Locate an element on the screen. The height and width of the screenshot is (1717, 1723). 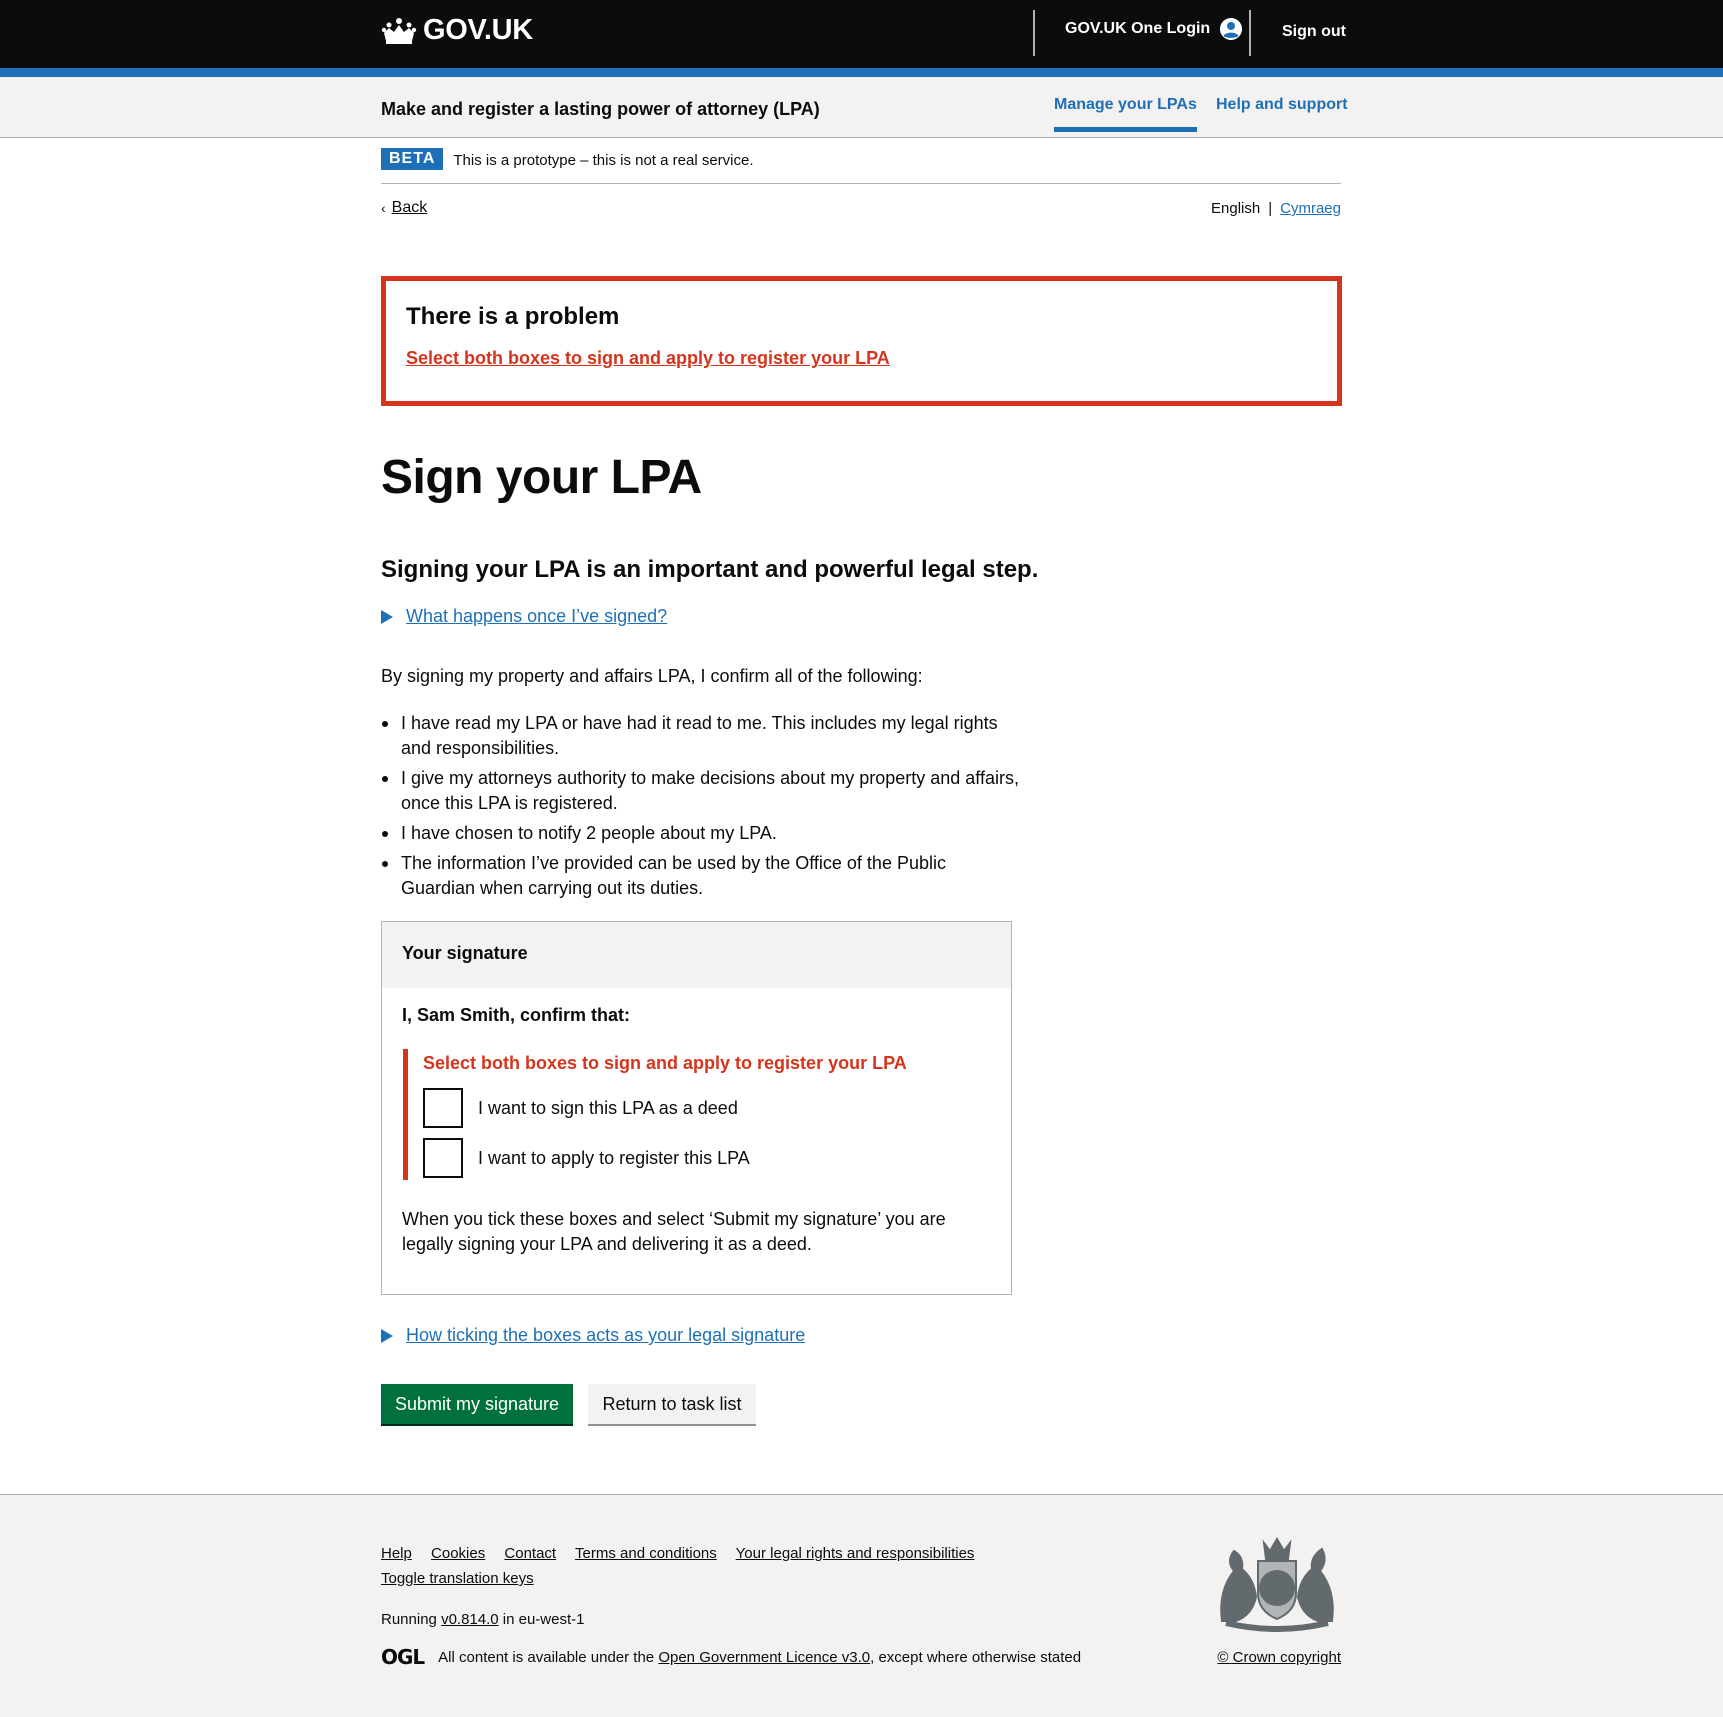
running-suffix: in eu-west-1 is located at coordinates (543, 1619).